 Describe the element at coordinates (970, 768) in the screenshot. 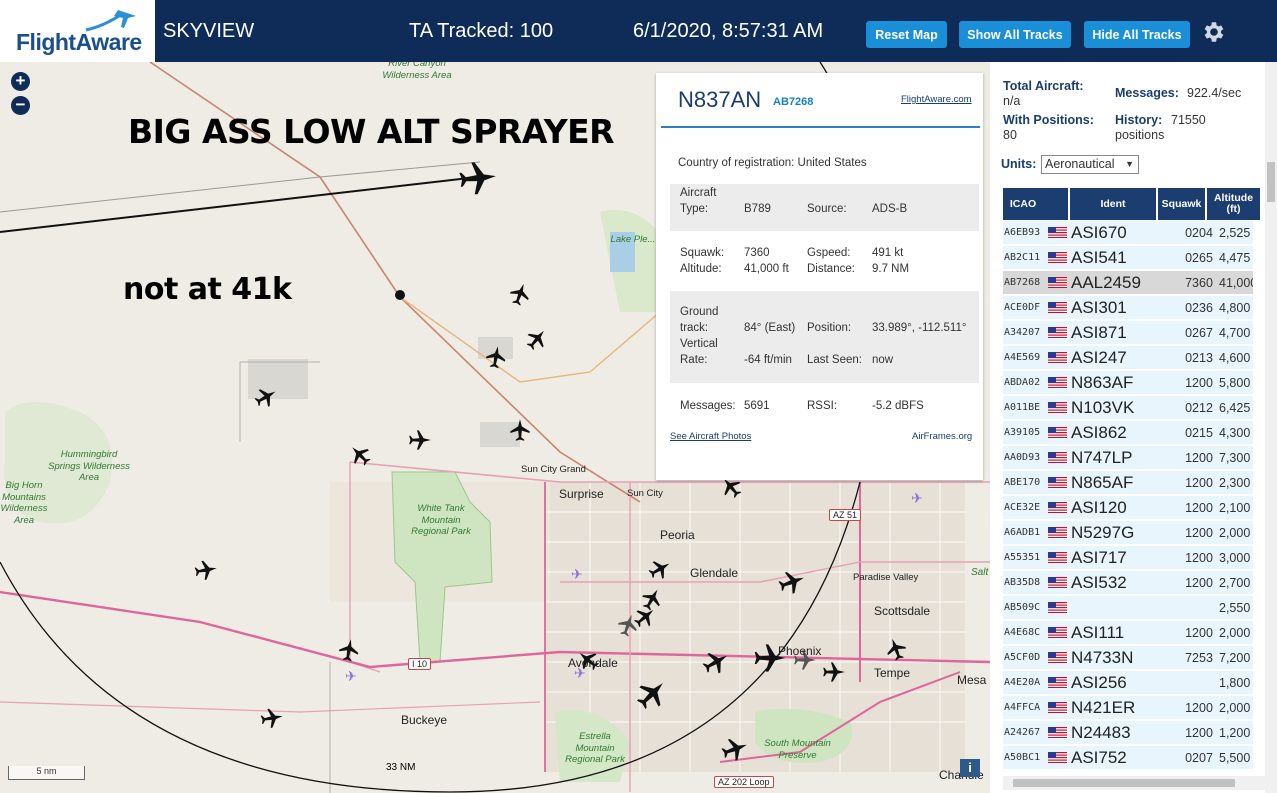

I see `map-info-button: i` at that location.